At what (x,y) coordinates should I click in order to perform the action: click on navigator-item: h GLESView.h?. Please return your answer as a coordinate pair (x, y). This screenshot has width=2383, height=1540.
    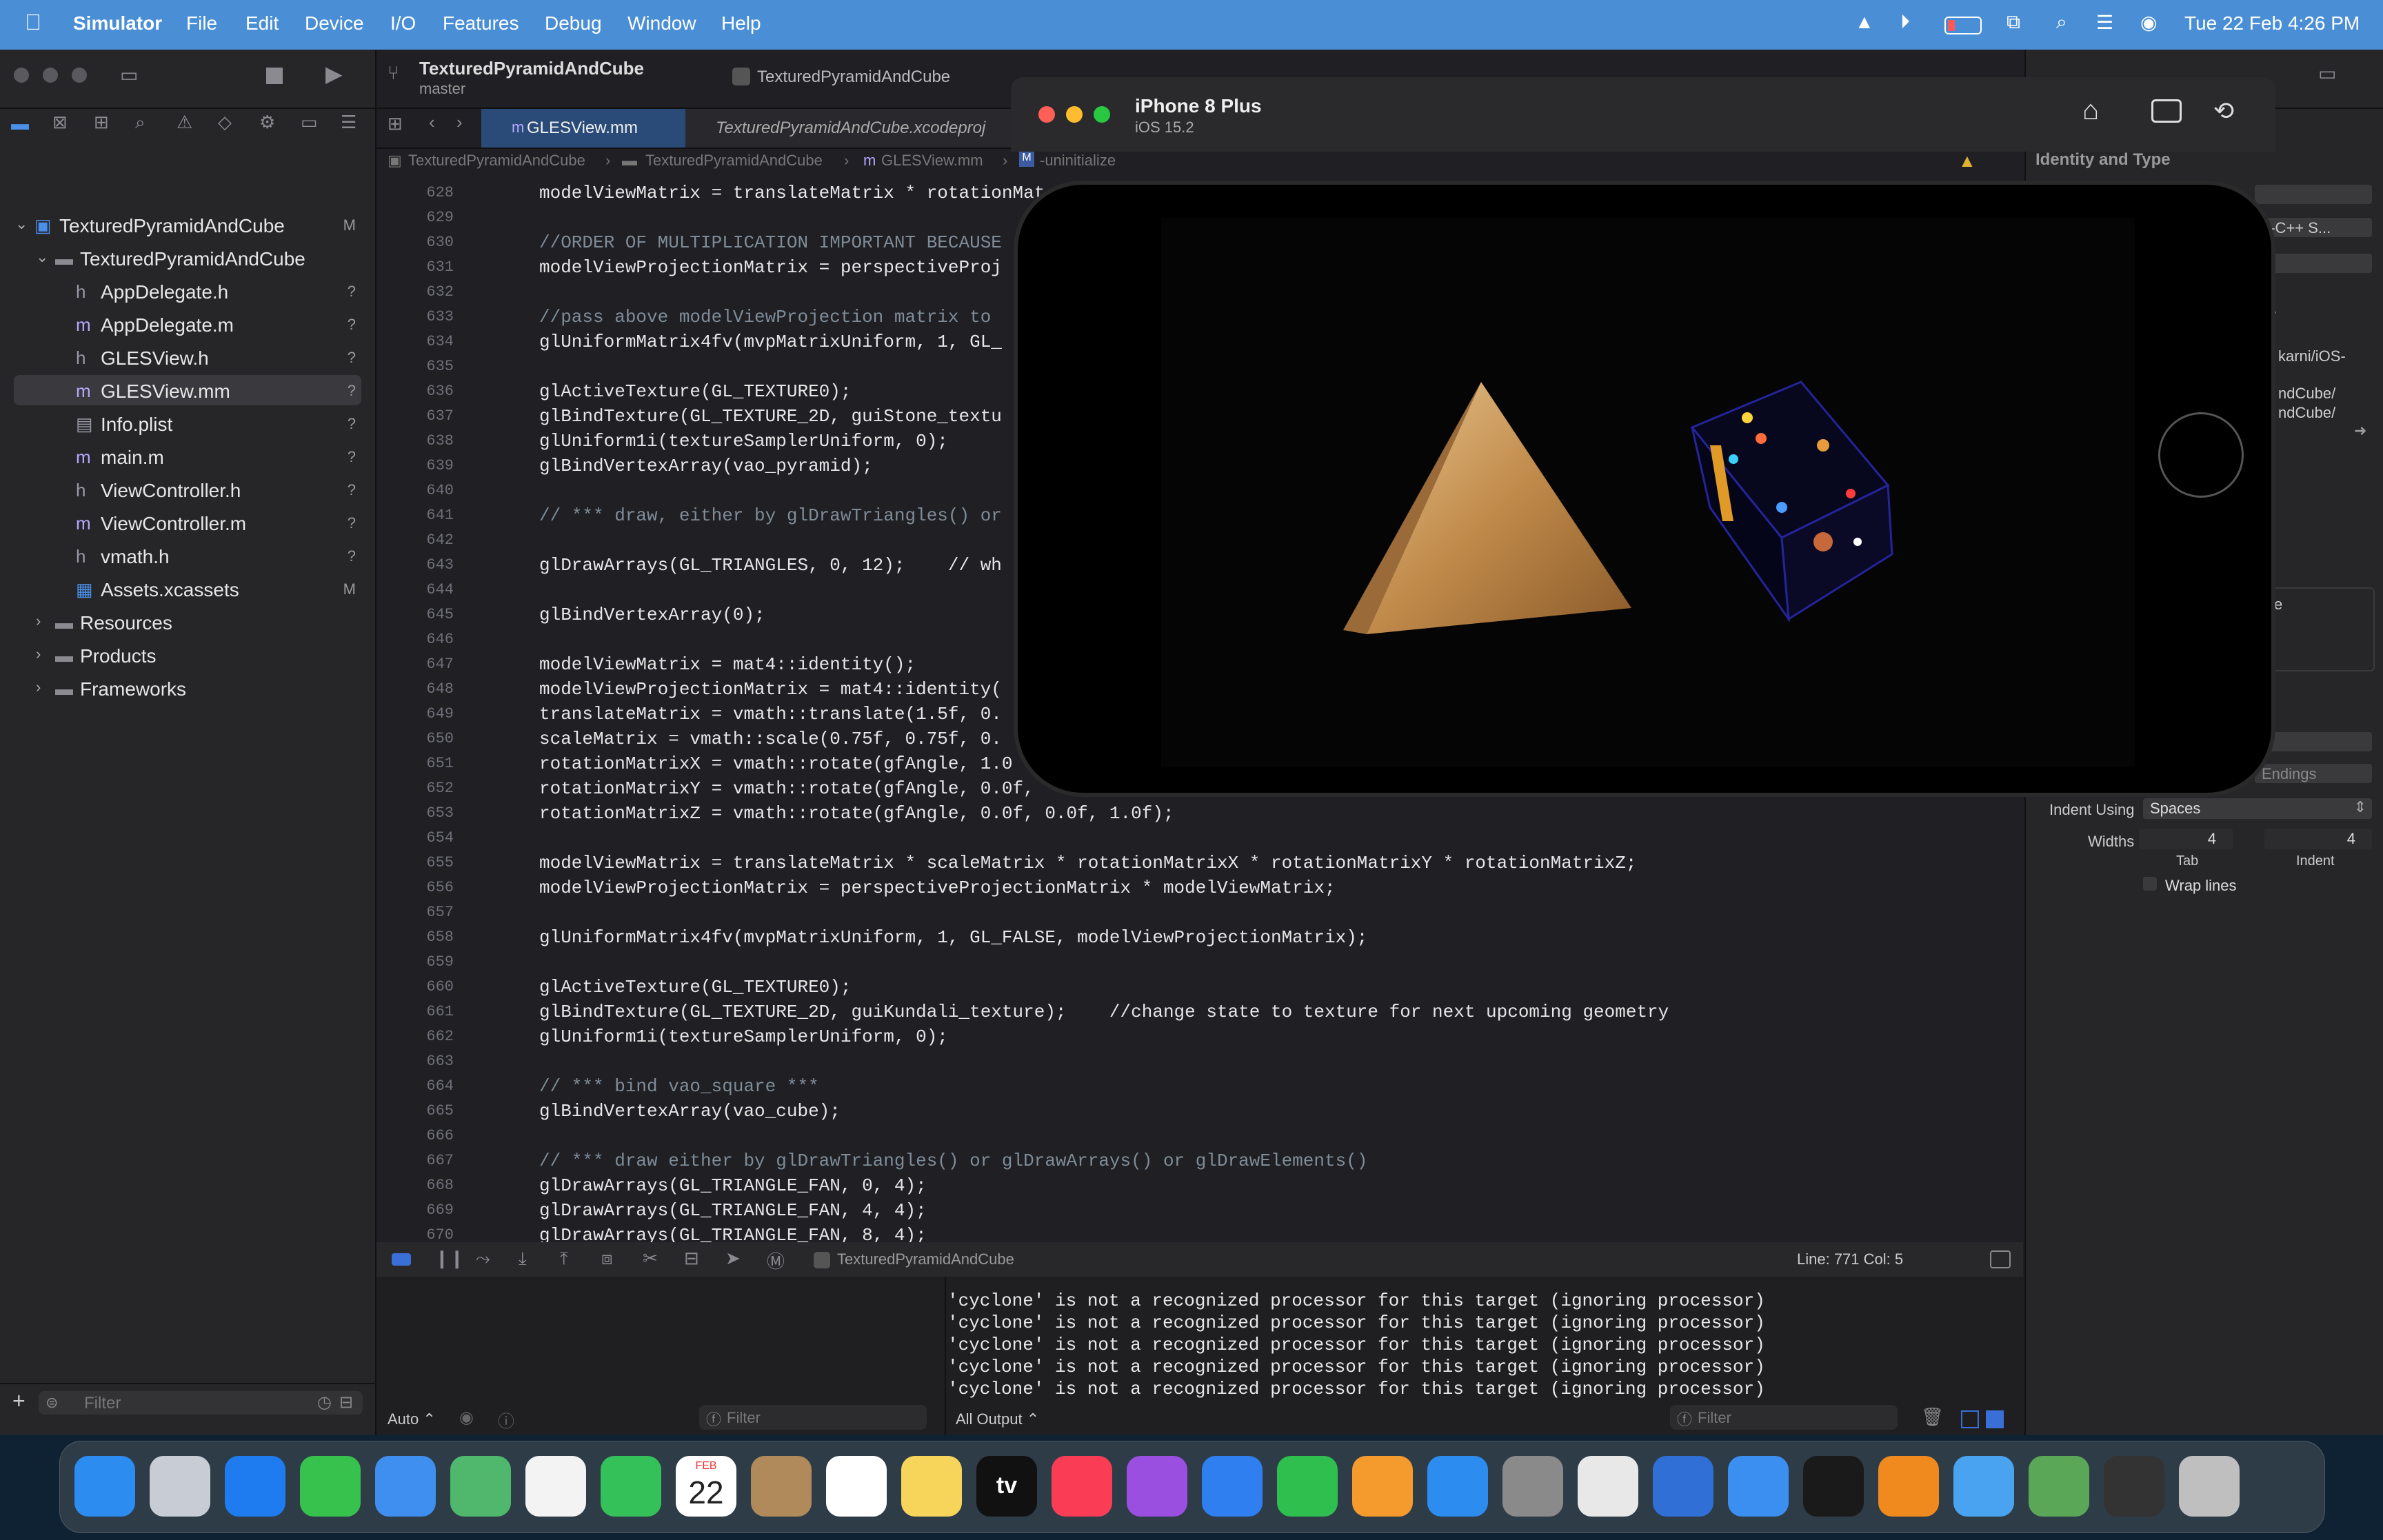
    Looking at the image, I should click on (187, 357).